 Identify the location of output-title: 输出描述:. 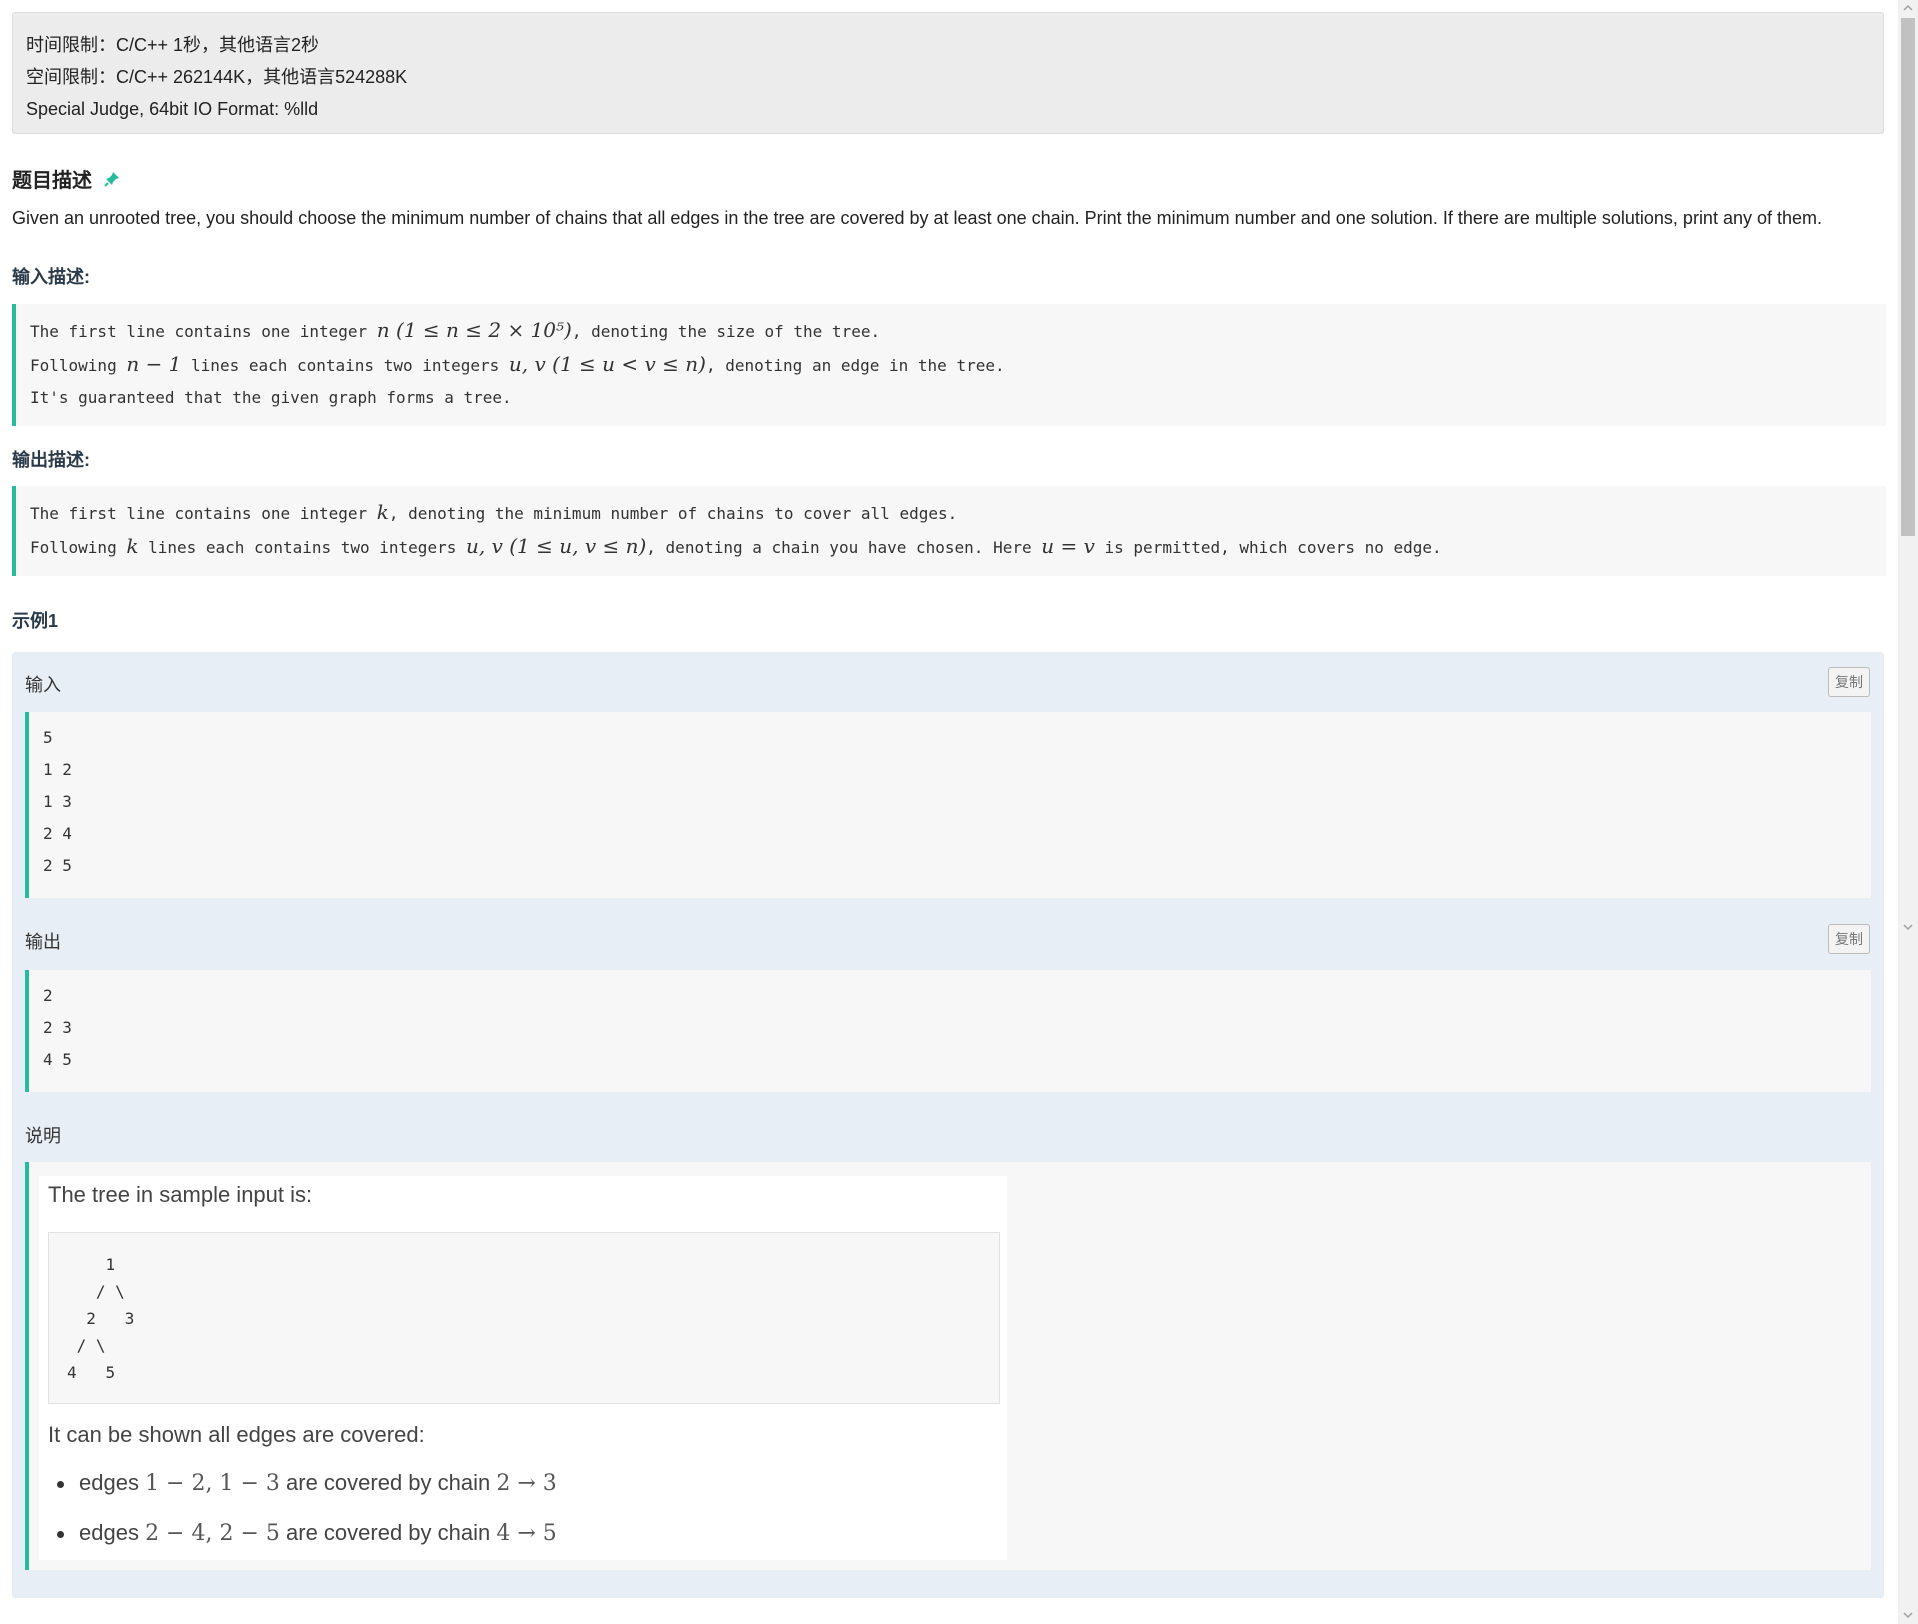
(51, 460).